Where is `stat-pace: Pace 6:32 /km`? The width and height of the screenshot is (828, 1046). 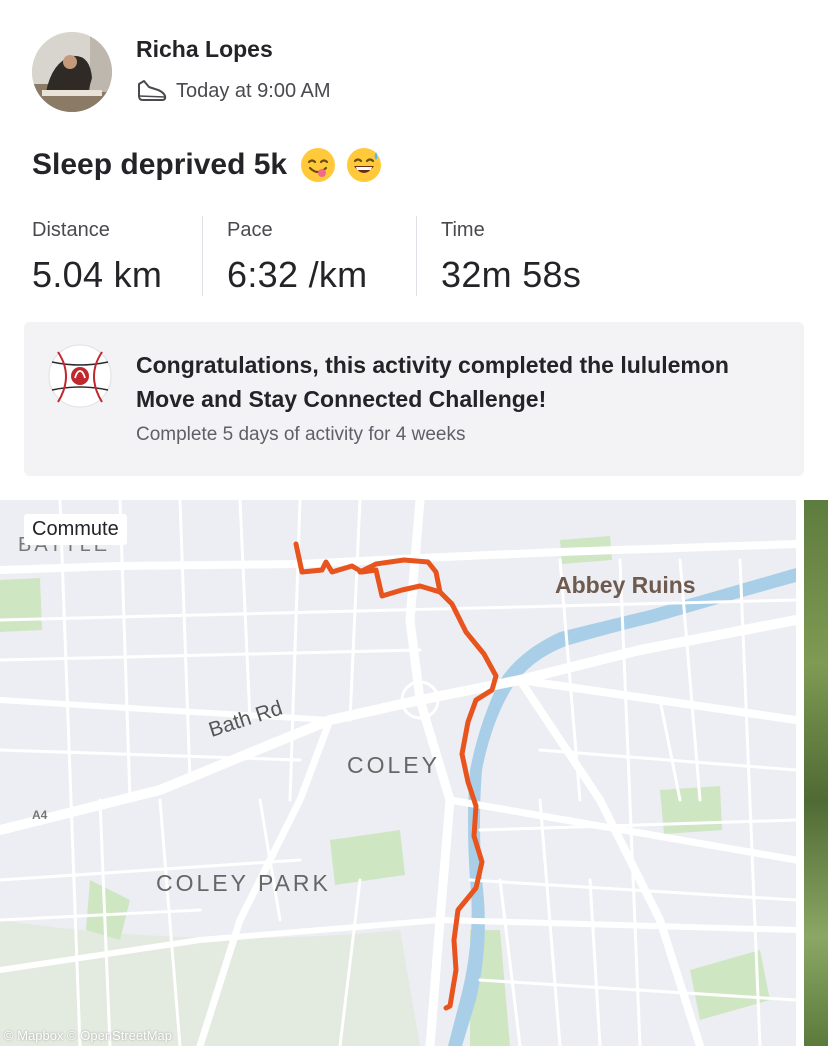 stat-pace: Pace 6:32 /km is located at coordinates (309, 256).